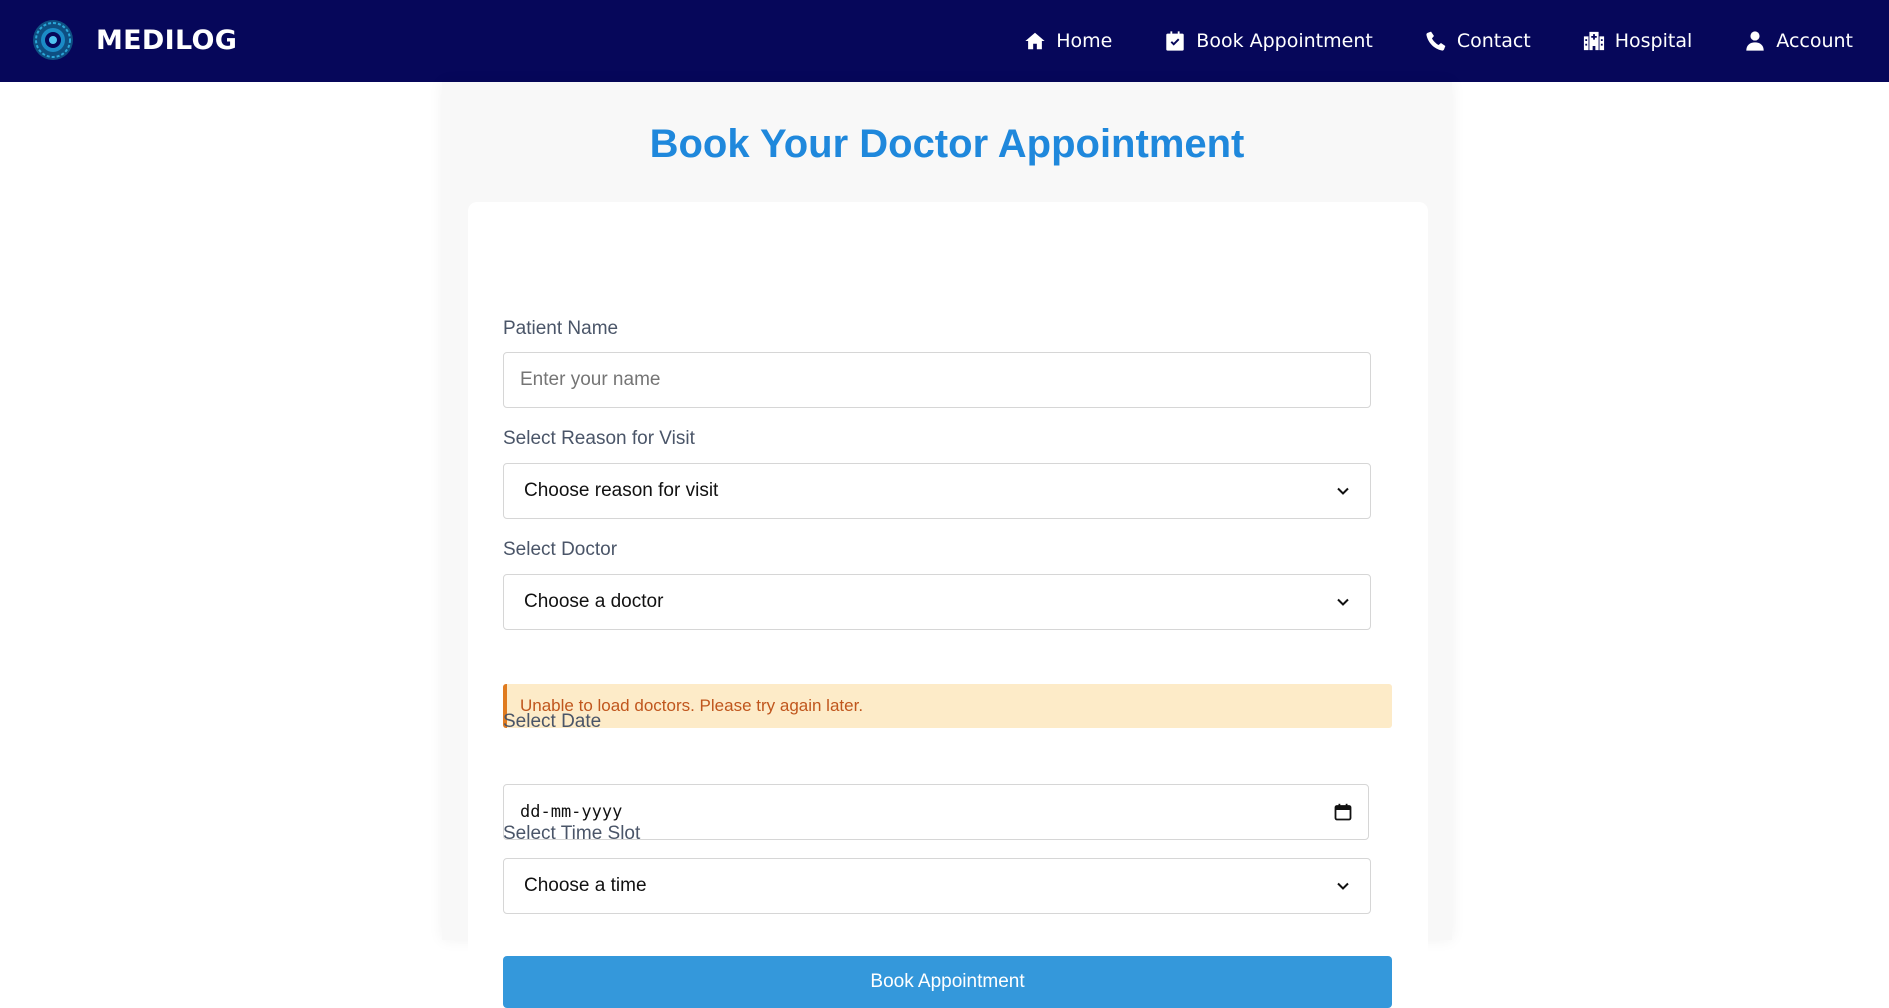 This screenshot has height=1008, width=1889. I want to click on nav-item-contact: Contact, so click(1478, 41).